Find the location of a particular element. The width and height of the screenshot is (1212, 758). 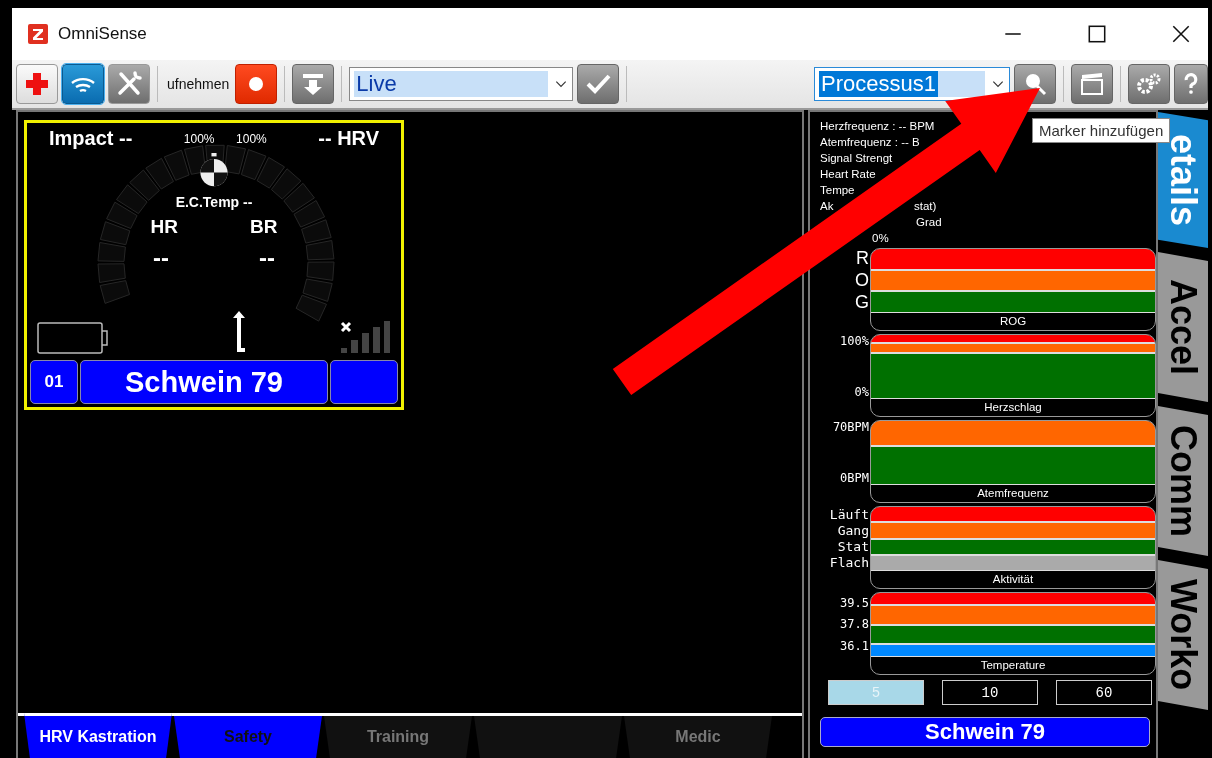

gauge-caption: ROG is located at coordinates (1013, 321).